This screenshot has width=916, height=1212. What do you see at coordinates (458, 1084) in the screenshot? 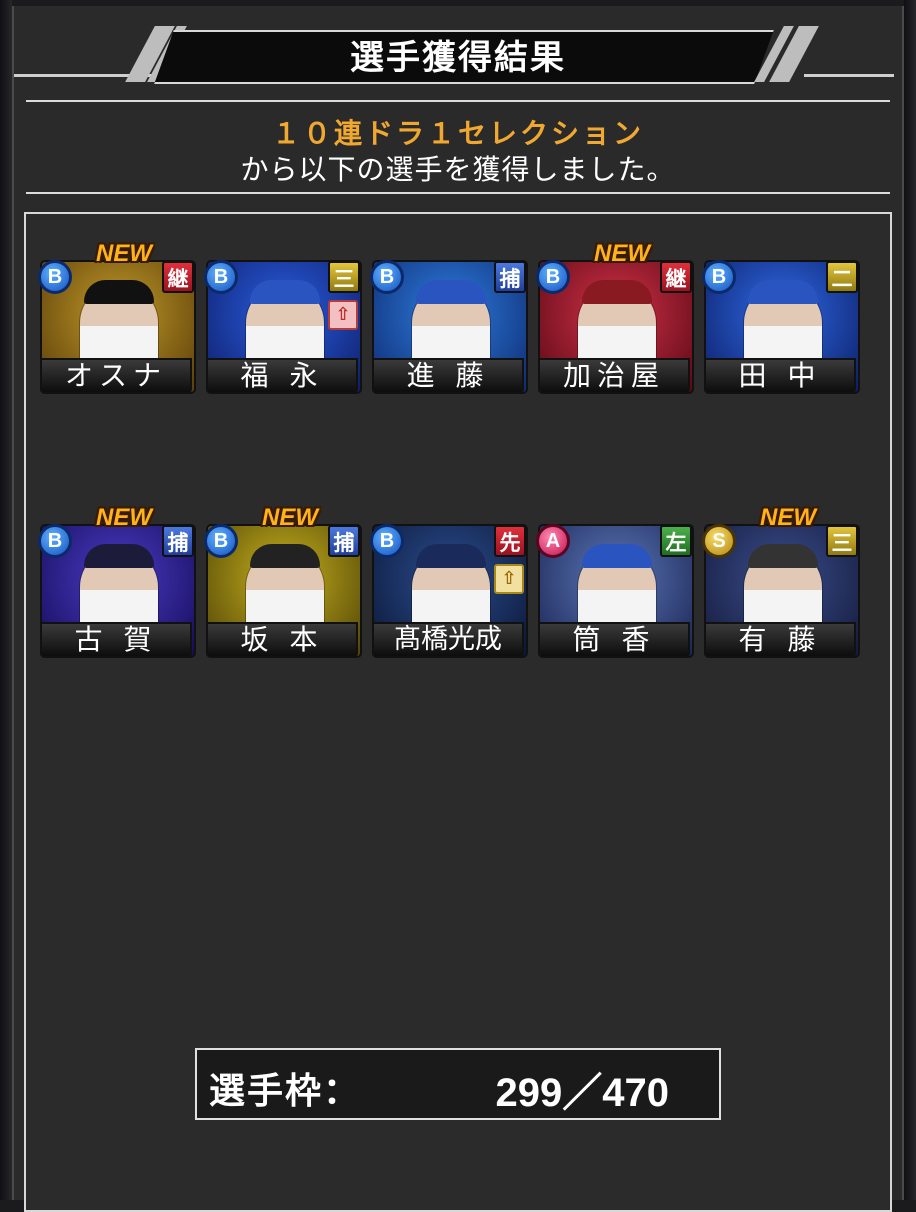
I see `roster-capacity-box: 選手枠： 299／470` at bounding box center [458, 1084].